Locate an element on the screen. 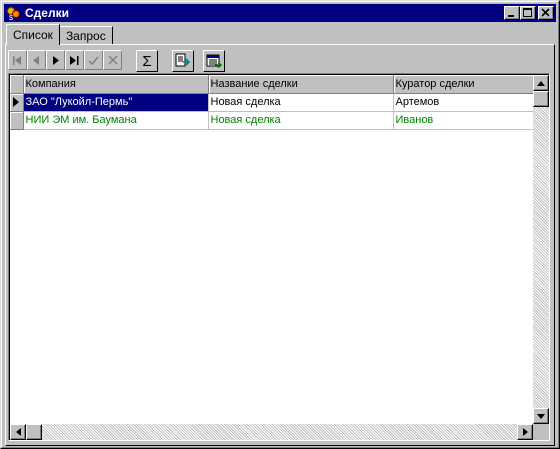 The height and width of the screenshot is (449, 560). tab-query: Запрос is located at coordinates (85, 35).